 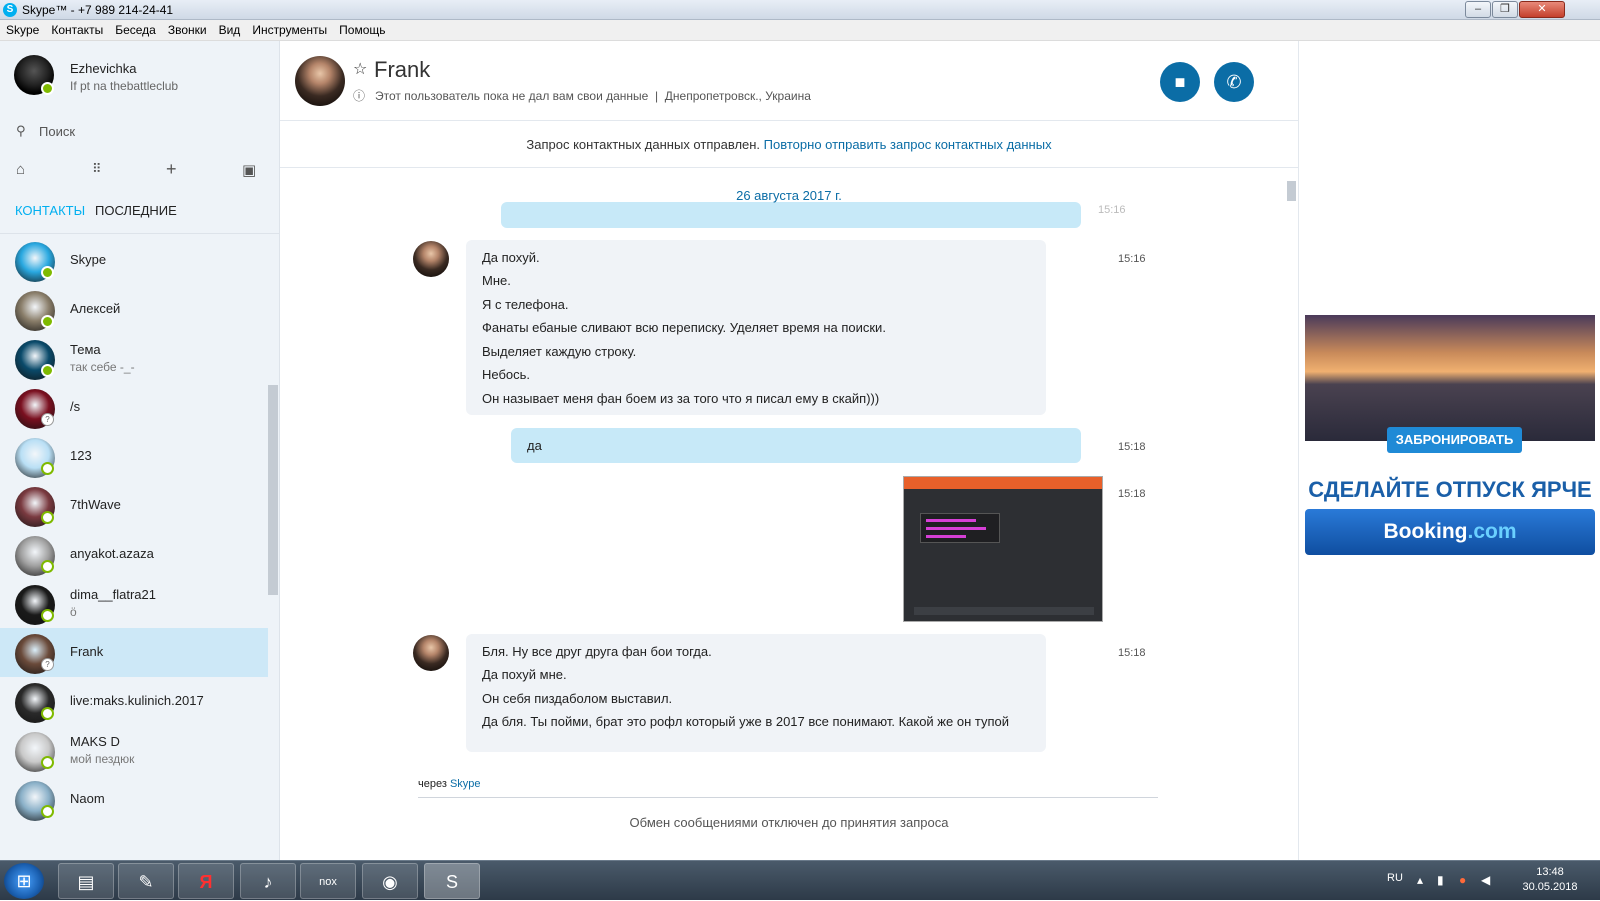 What do you see at coordinates (525, 304) in the screenshot?
I see `message-line: Я с телефона.` at bounding box center [525, 304].